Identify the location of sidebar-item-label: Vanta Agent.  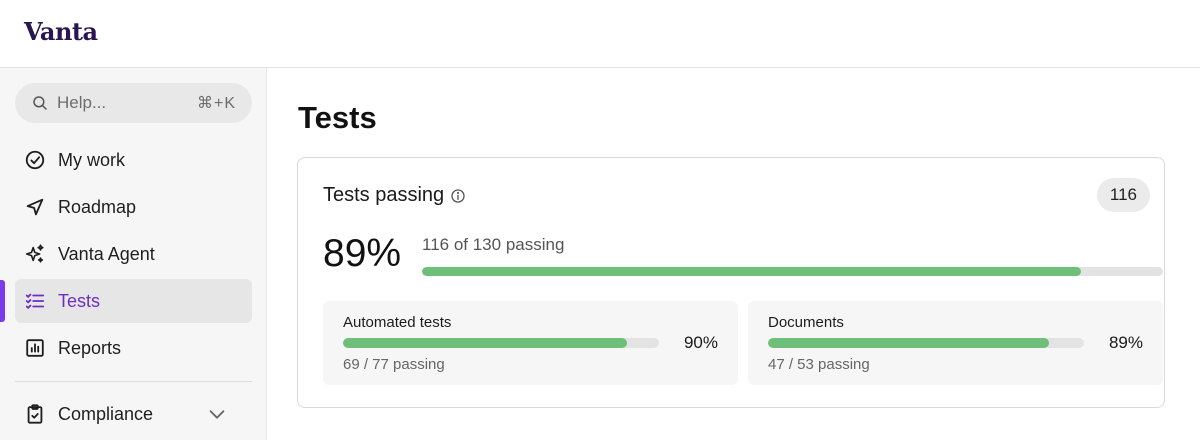
(106, 253).